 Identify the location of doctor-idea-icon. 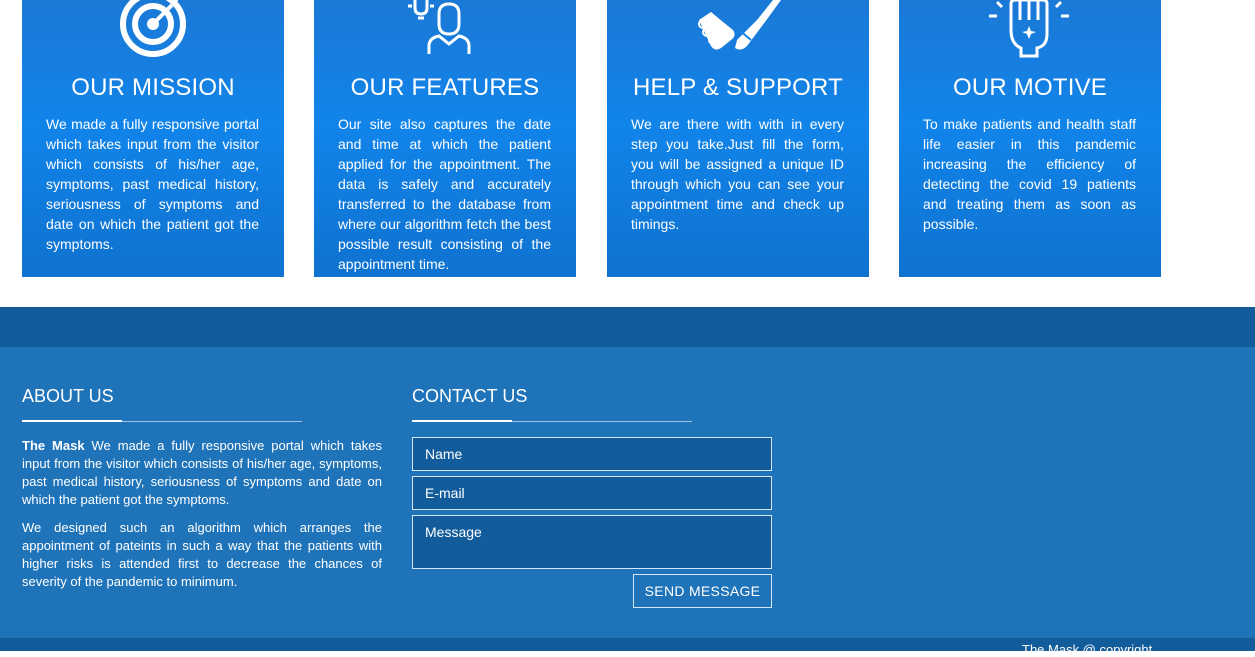
(445, 30).